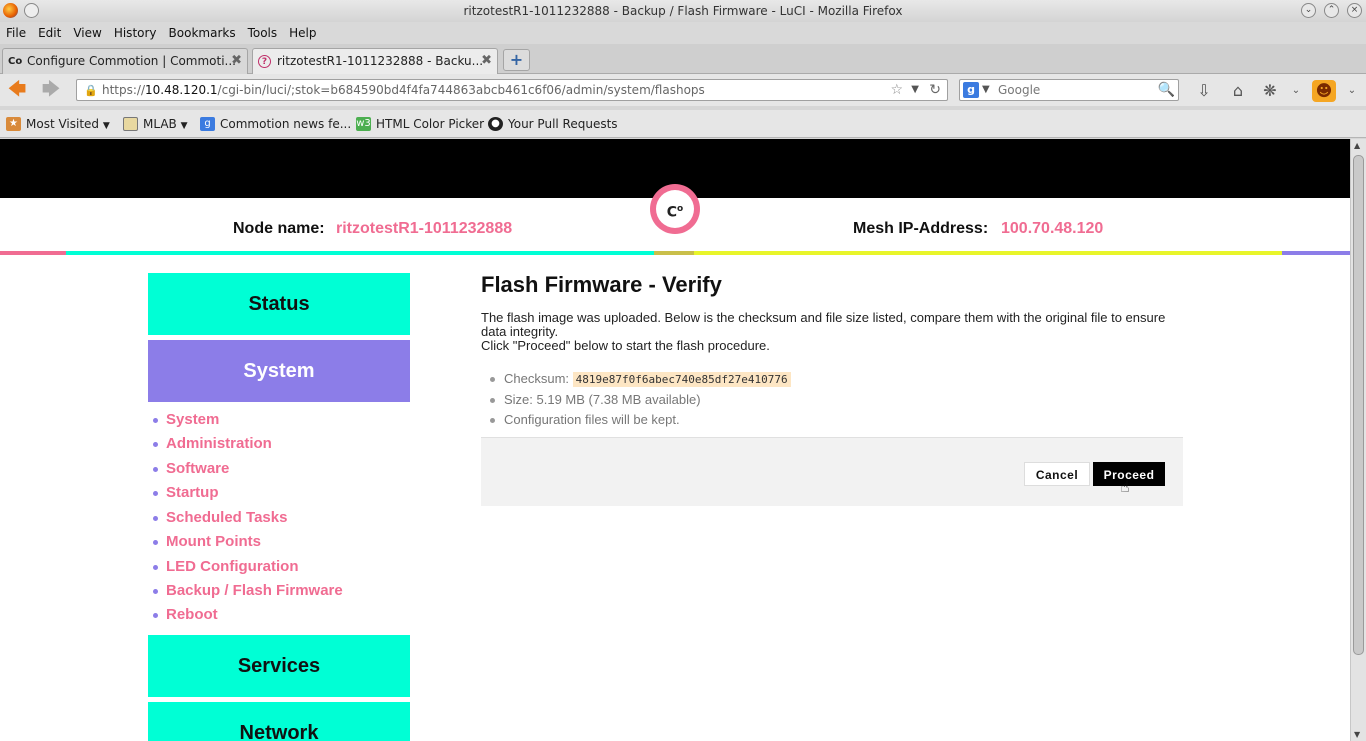 The image size is (1366, 741). What do you see at coordinates (190, 469) in the screenshot?
I see `submenu-software: Software` at bounding box center [190, 469].